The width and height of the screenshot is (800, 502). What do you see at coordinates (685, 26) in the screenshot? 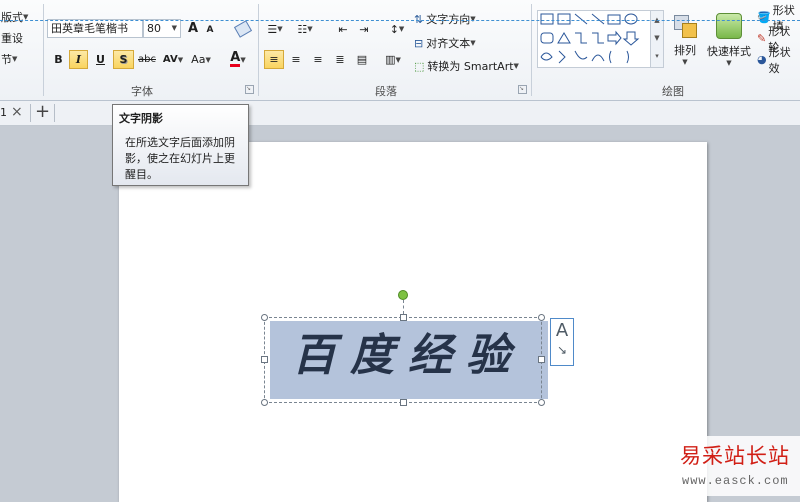
I see `arrange-icon` at bounding box center [685, 26].